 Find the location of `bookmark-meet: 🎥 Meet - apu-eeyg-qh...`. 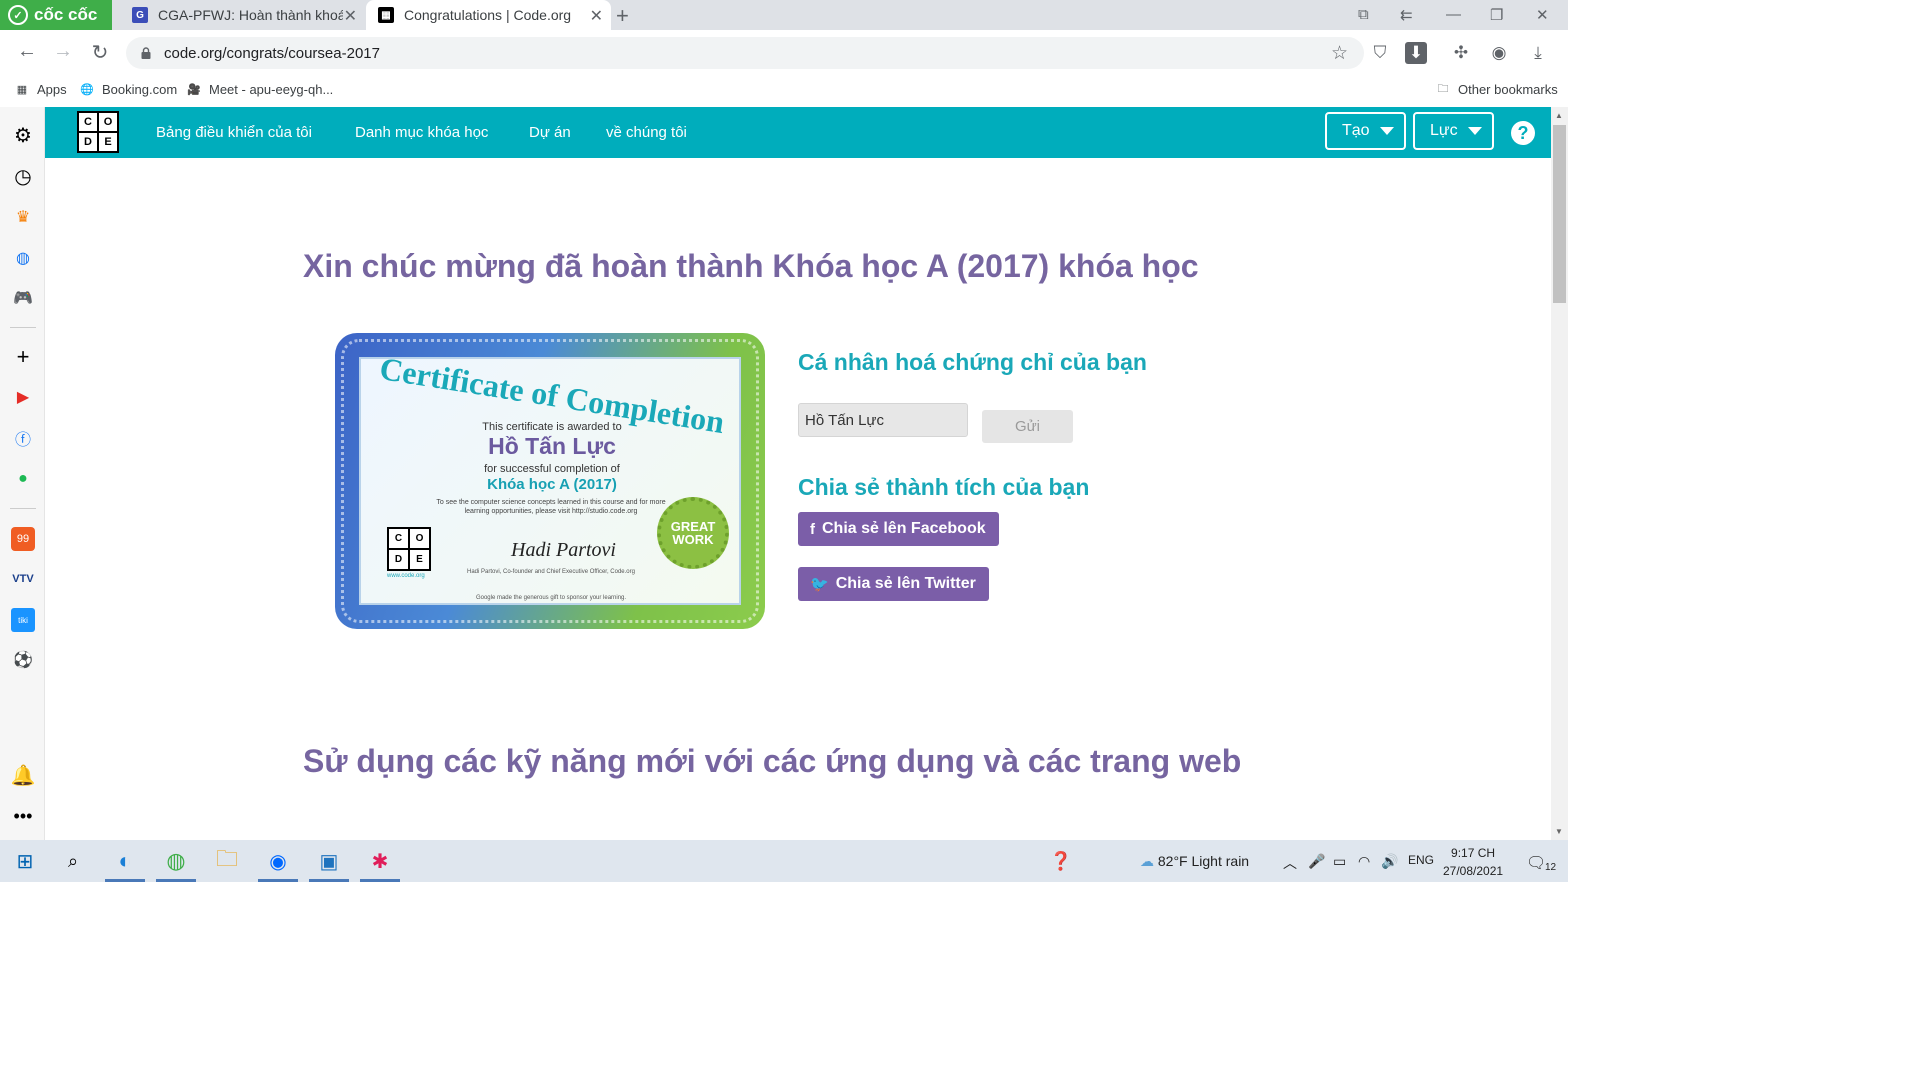

bookmark-meet: 🎥 Meet - apu-eeyg-qh... is located at coordinates (260, 89).